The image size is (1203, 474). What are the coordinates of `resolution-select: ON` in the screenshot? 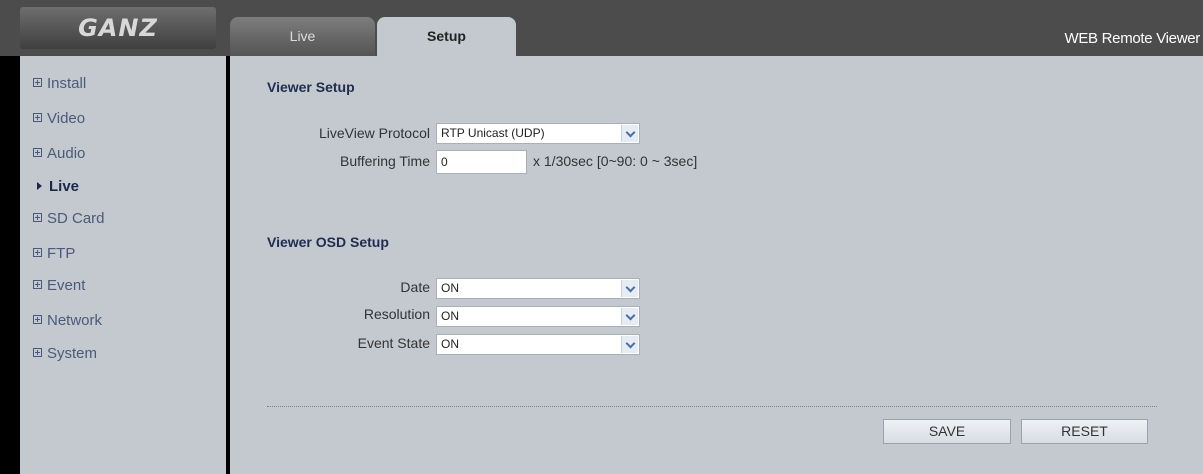 It's located at (538, 316).